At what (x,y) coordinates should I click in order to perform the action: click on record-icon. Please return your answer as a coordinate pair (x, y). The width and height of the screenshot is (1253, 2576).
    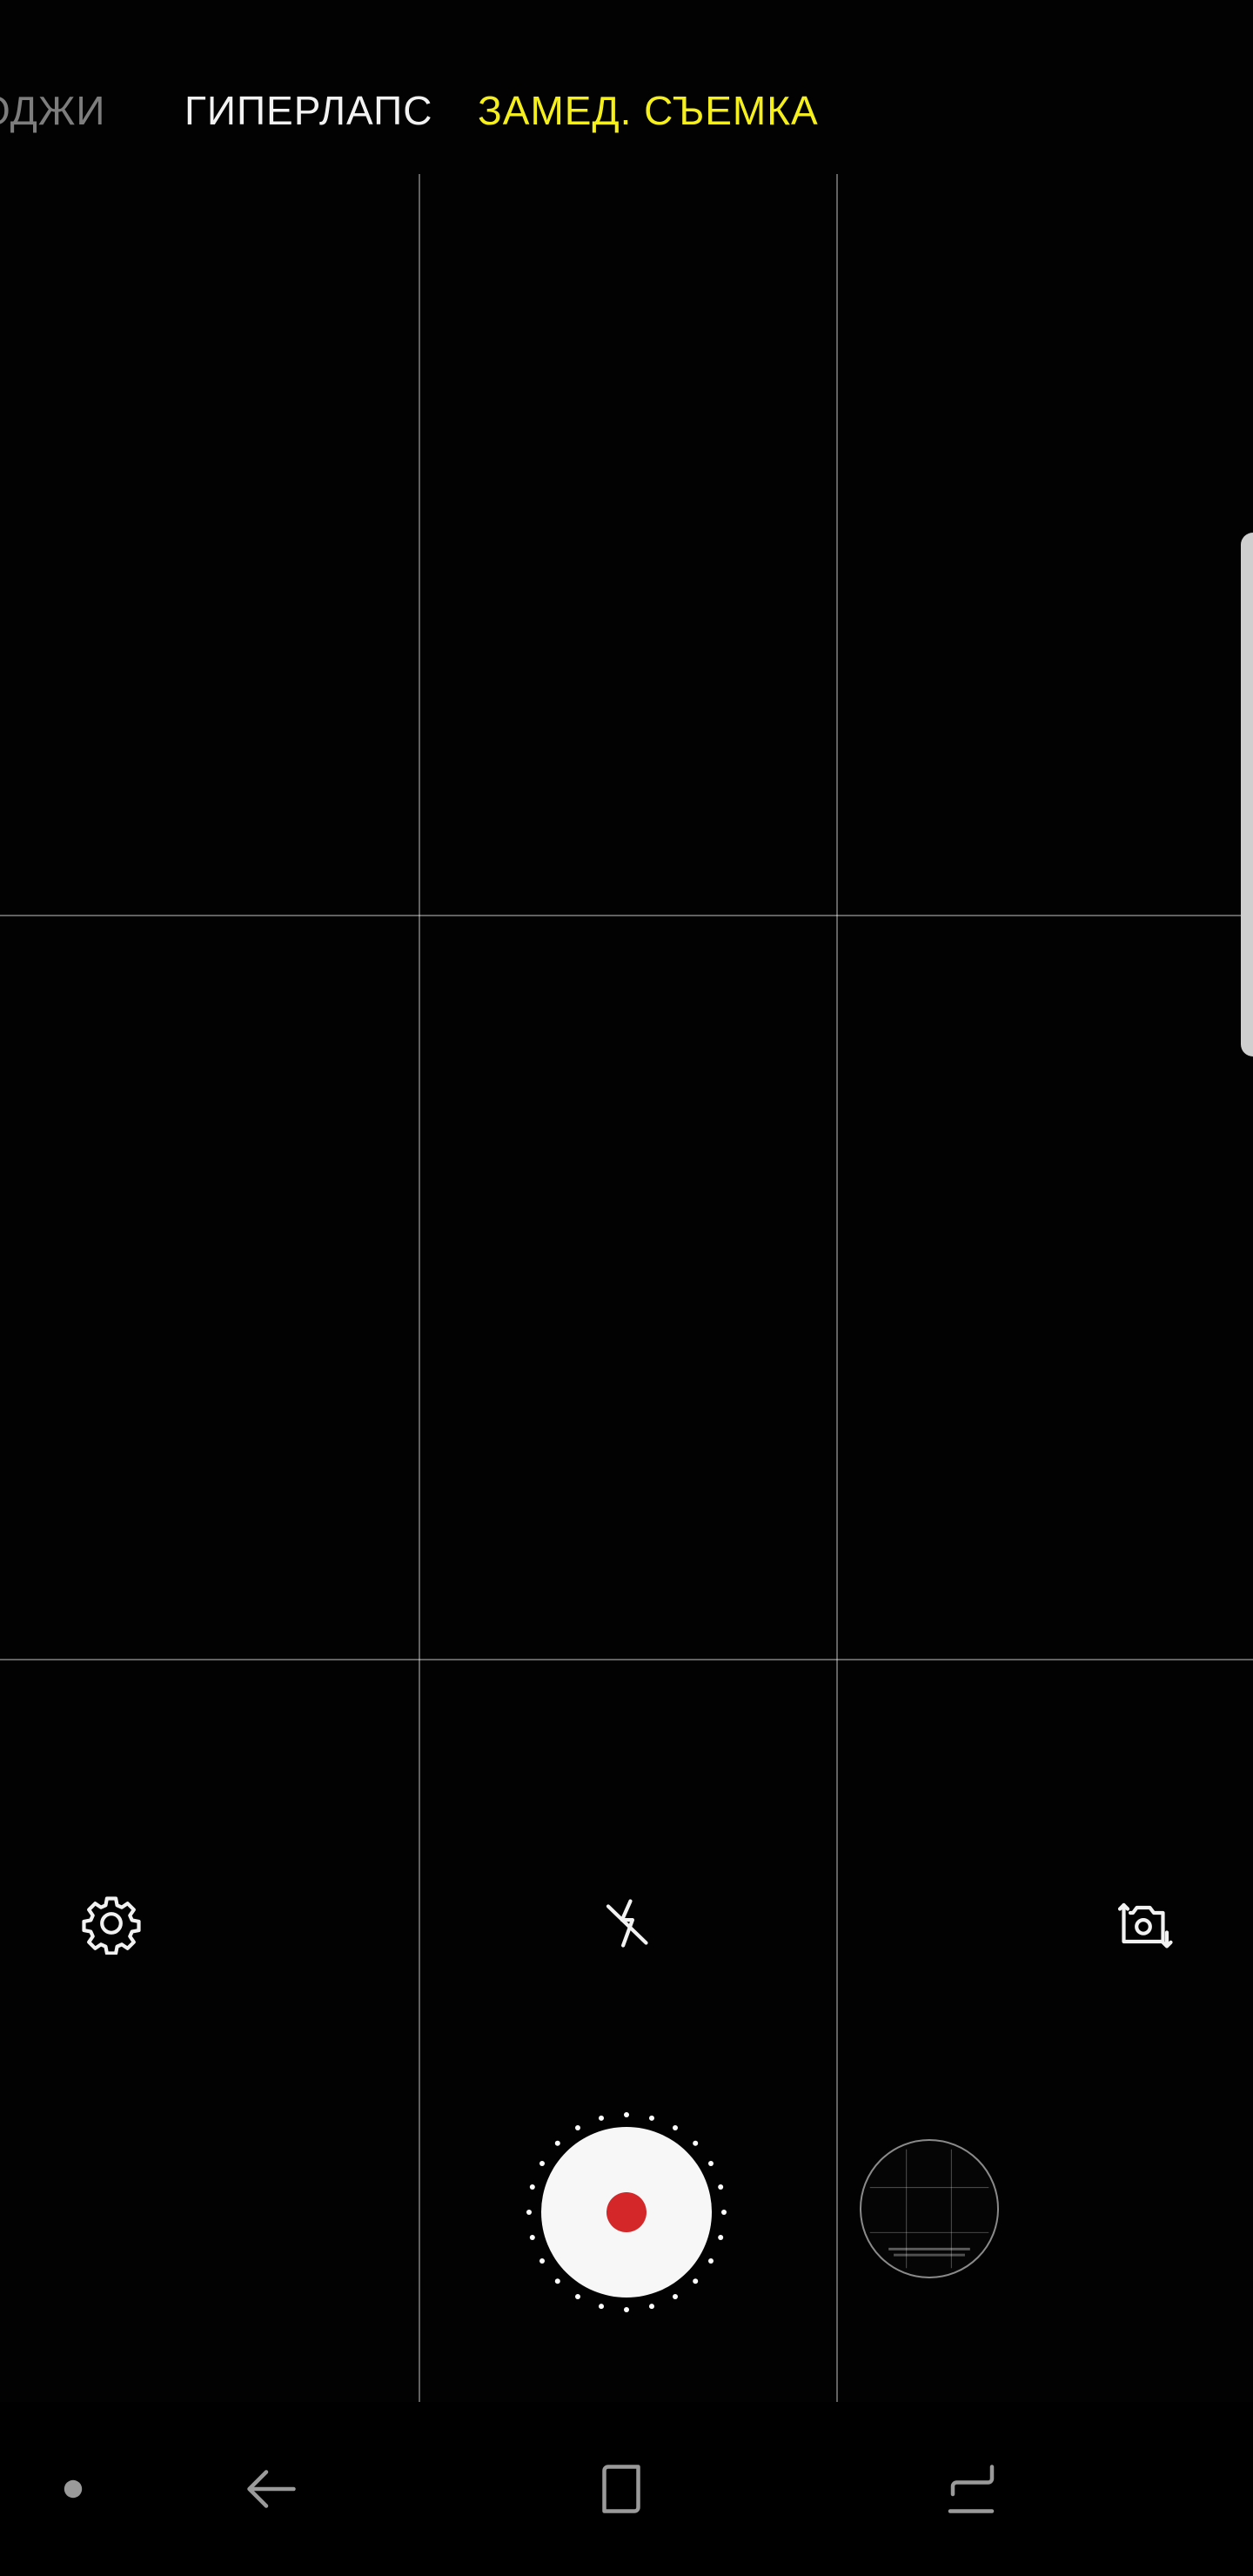
    Looking at the image, I should click on (626, 2212).